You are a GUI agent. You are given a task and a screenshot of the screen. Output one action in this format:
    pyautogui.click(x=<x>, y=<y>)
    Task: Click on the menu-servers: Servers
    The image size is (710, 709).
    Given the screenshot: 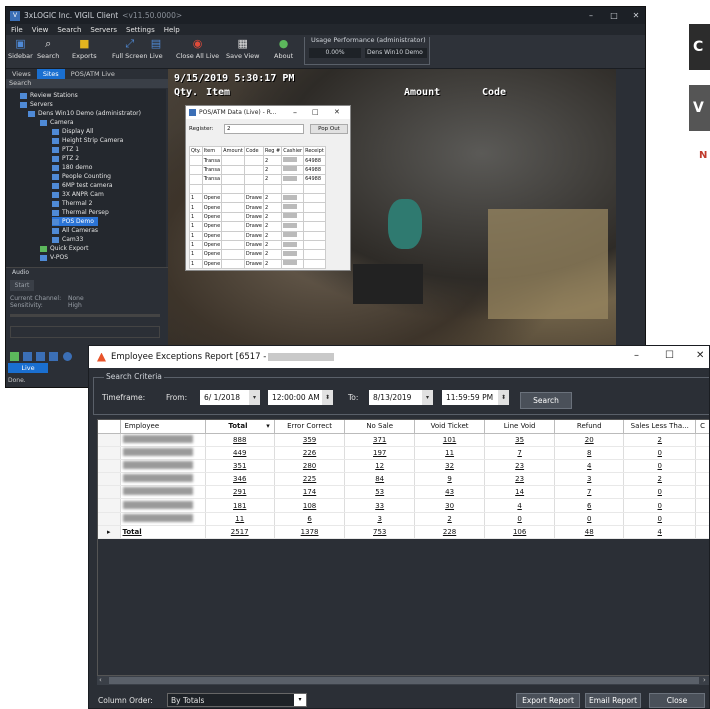 What is the action you would take?
    pyautogui.click(x=103, y=30)
    